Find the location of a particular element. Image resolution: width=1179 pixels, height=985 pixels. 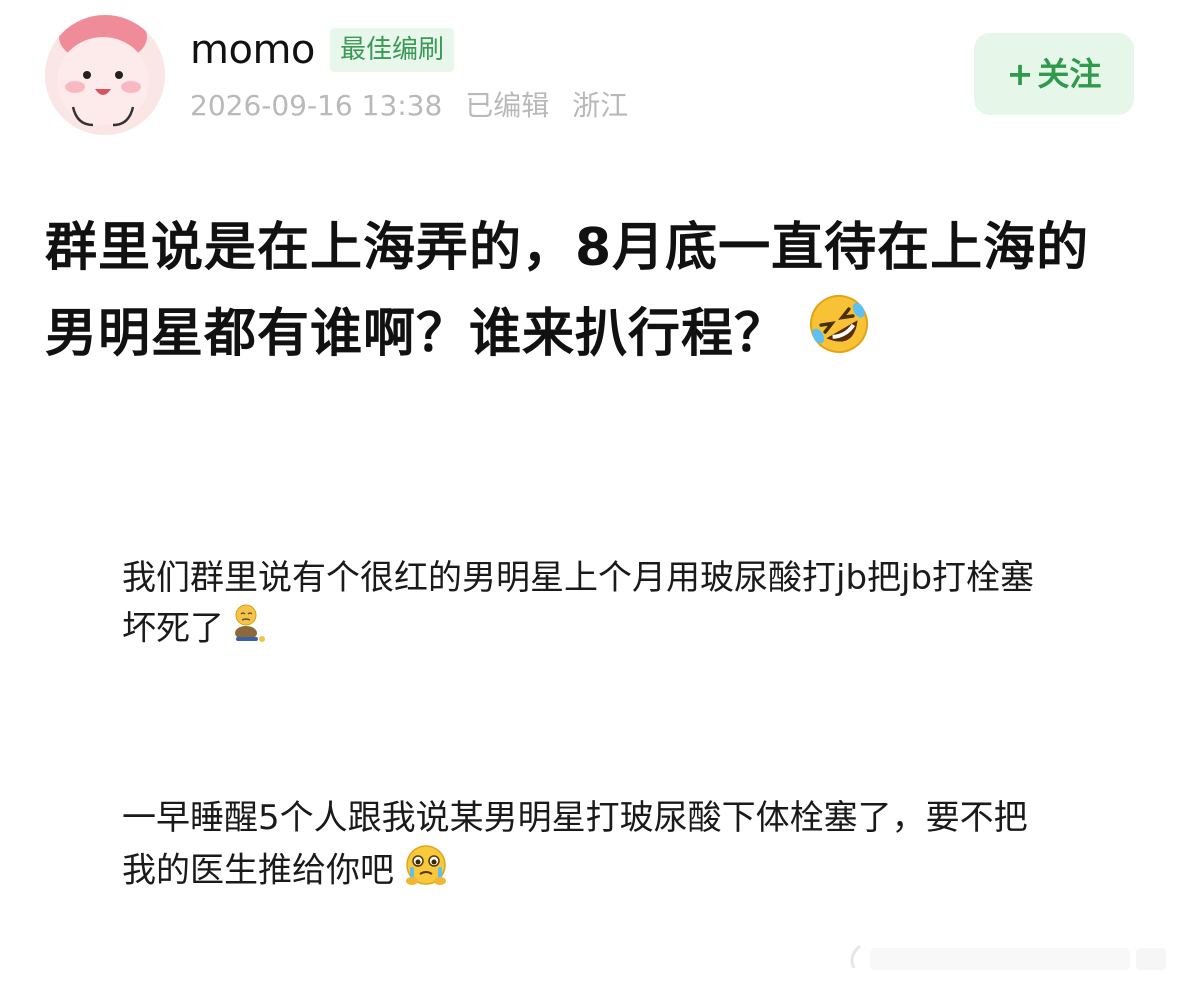

quoted-message-2: 一早睡醒5个人跟我说某男明星打玻尿酸下体栓塞了，要不把我的医生推给你吧 is located at coordinates (587, 847).